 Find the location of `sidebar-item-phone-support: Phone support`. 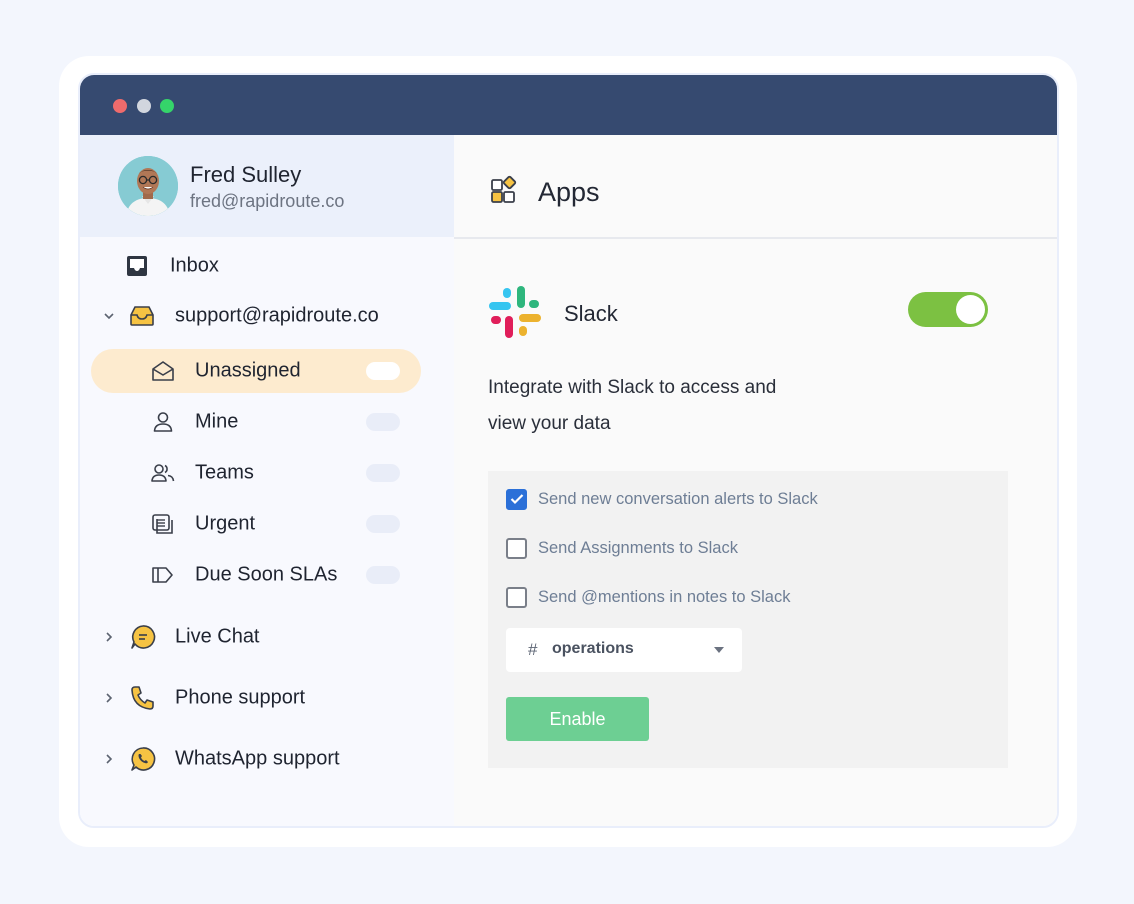

sidebar-item-phone-support: Phone support is located at coordinates (267, 698).